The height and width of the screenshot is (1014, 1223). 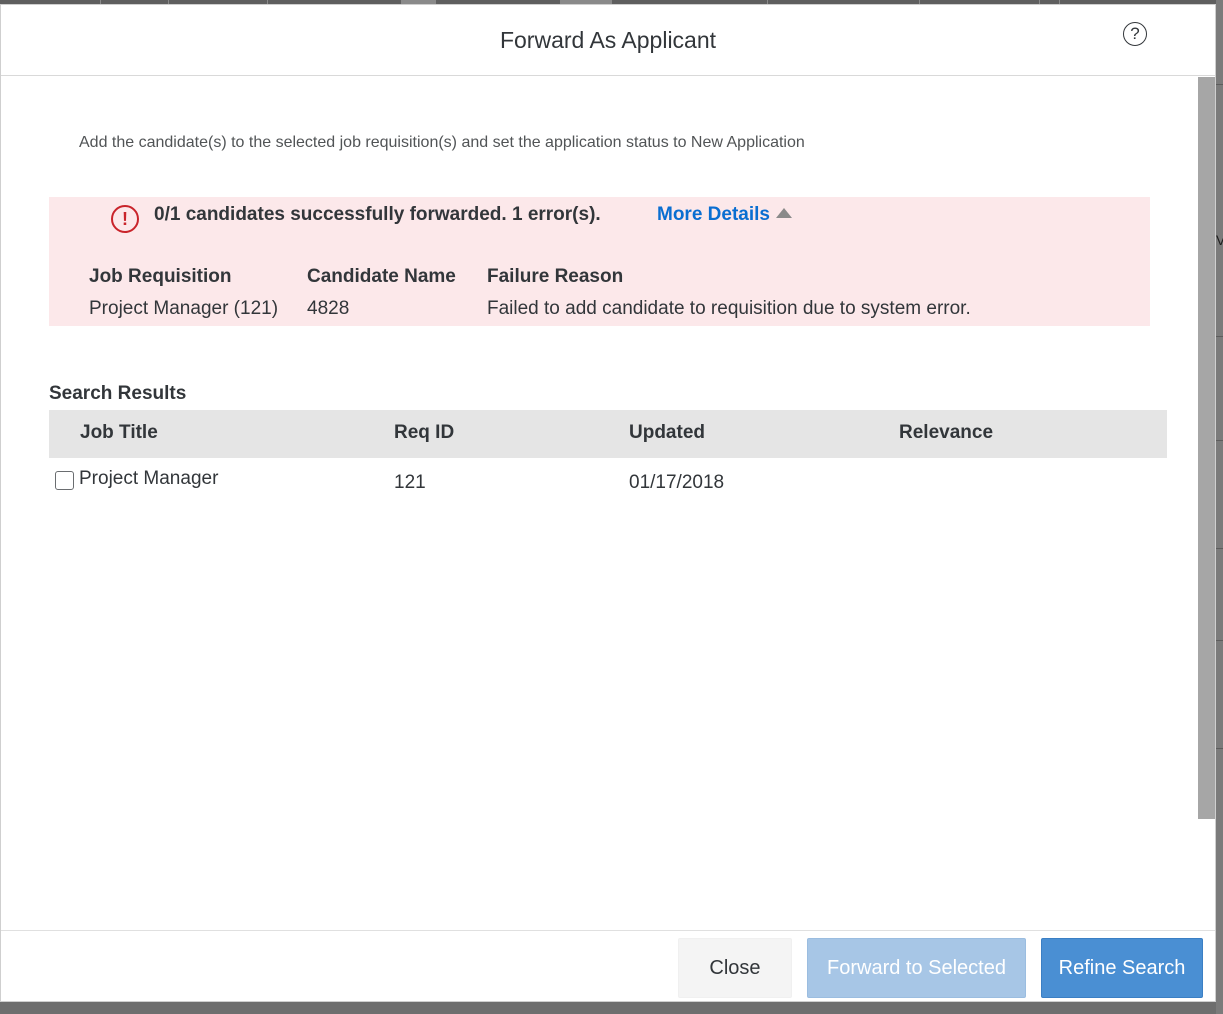 I want to click on more-details-label: More Details, so click(x=713, y=214).